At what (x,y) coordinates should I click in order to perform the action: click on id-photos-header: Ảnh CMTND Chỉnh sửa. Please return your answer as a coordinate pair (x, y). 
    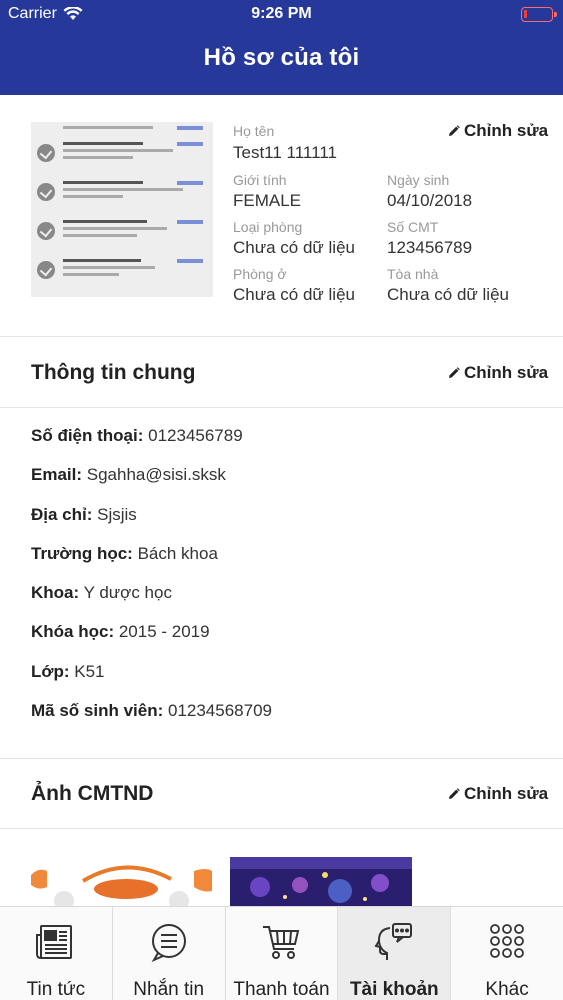
    Looking at the image, I should click on (281, 793).